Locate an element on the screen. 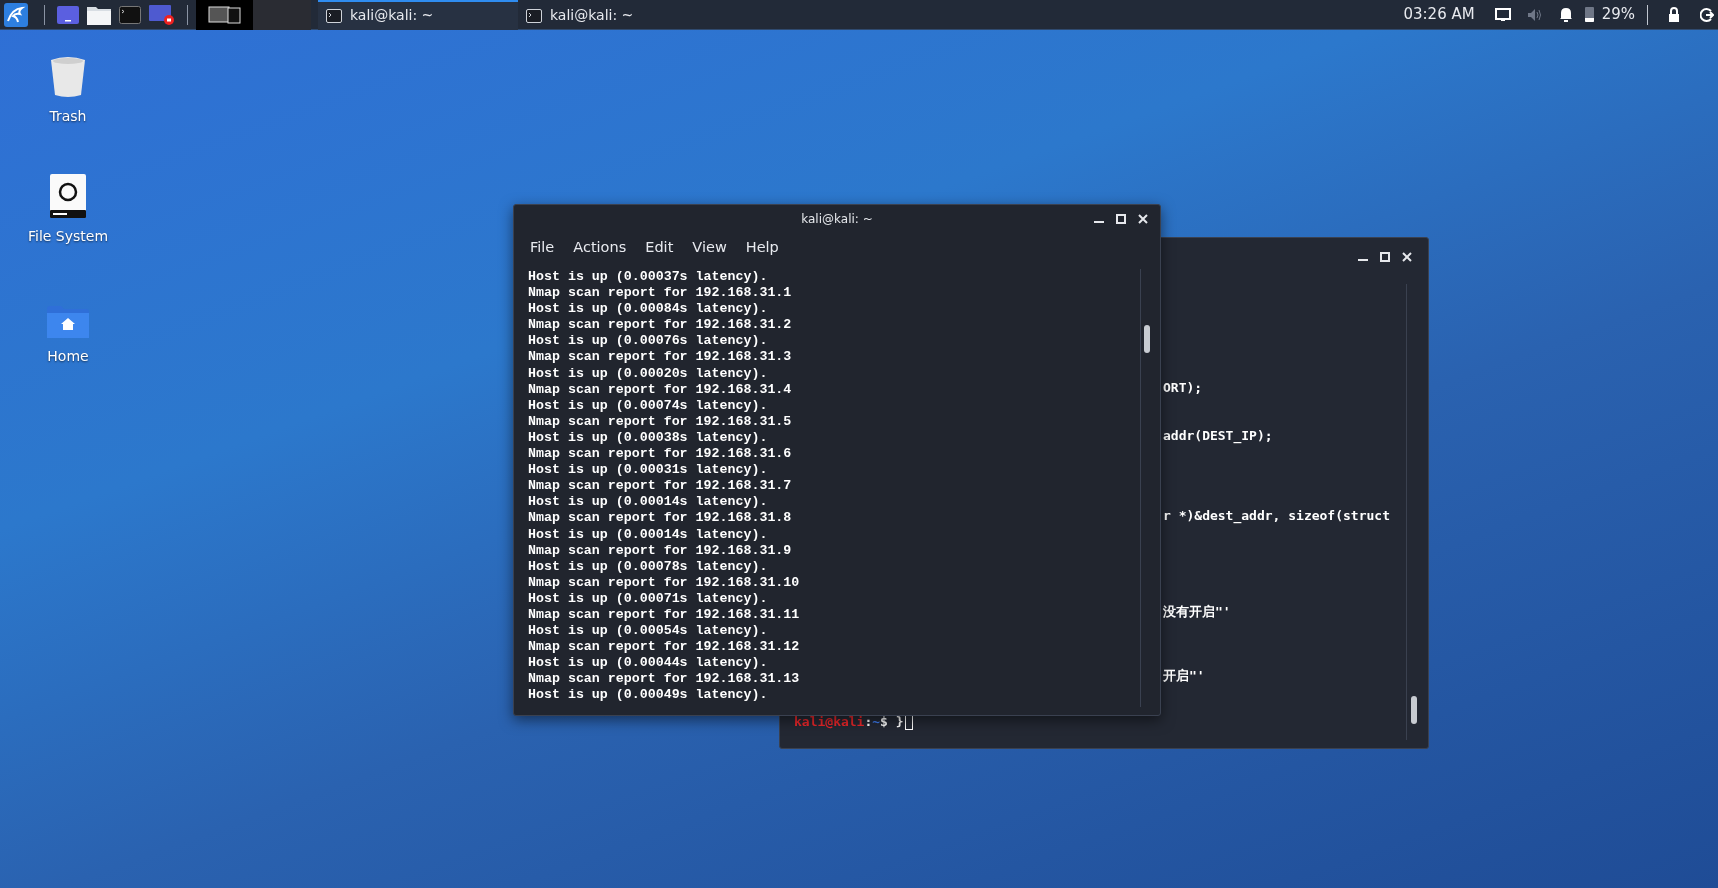 Image resolution: width=1718 pixels, height=888 pixels. clock: 03:26 AM is located at coordinates (1439, 14).